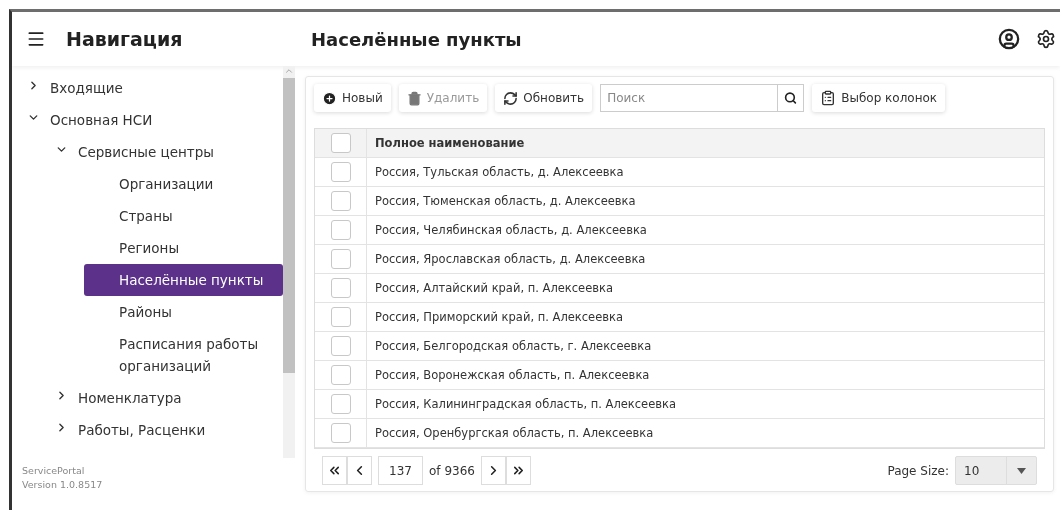  What do you see at coordinates (828, 98) in the screenshot?
I see `clipboard-list-icon` at bounding box center [828, 98].